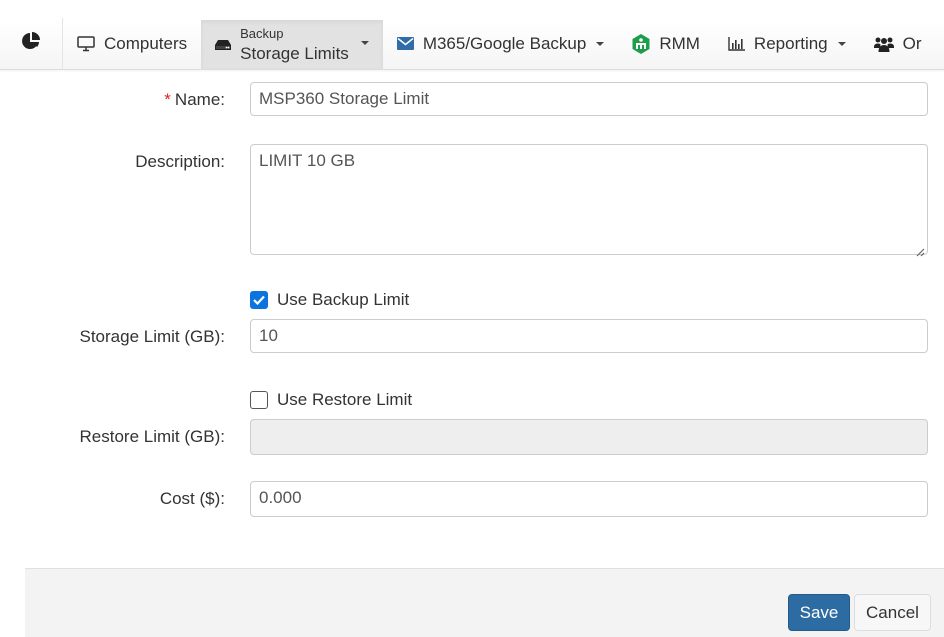  I want to click on description-text: LIMIT 10 GB, so click(307, 160).